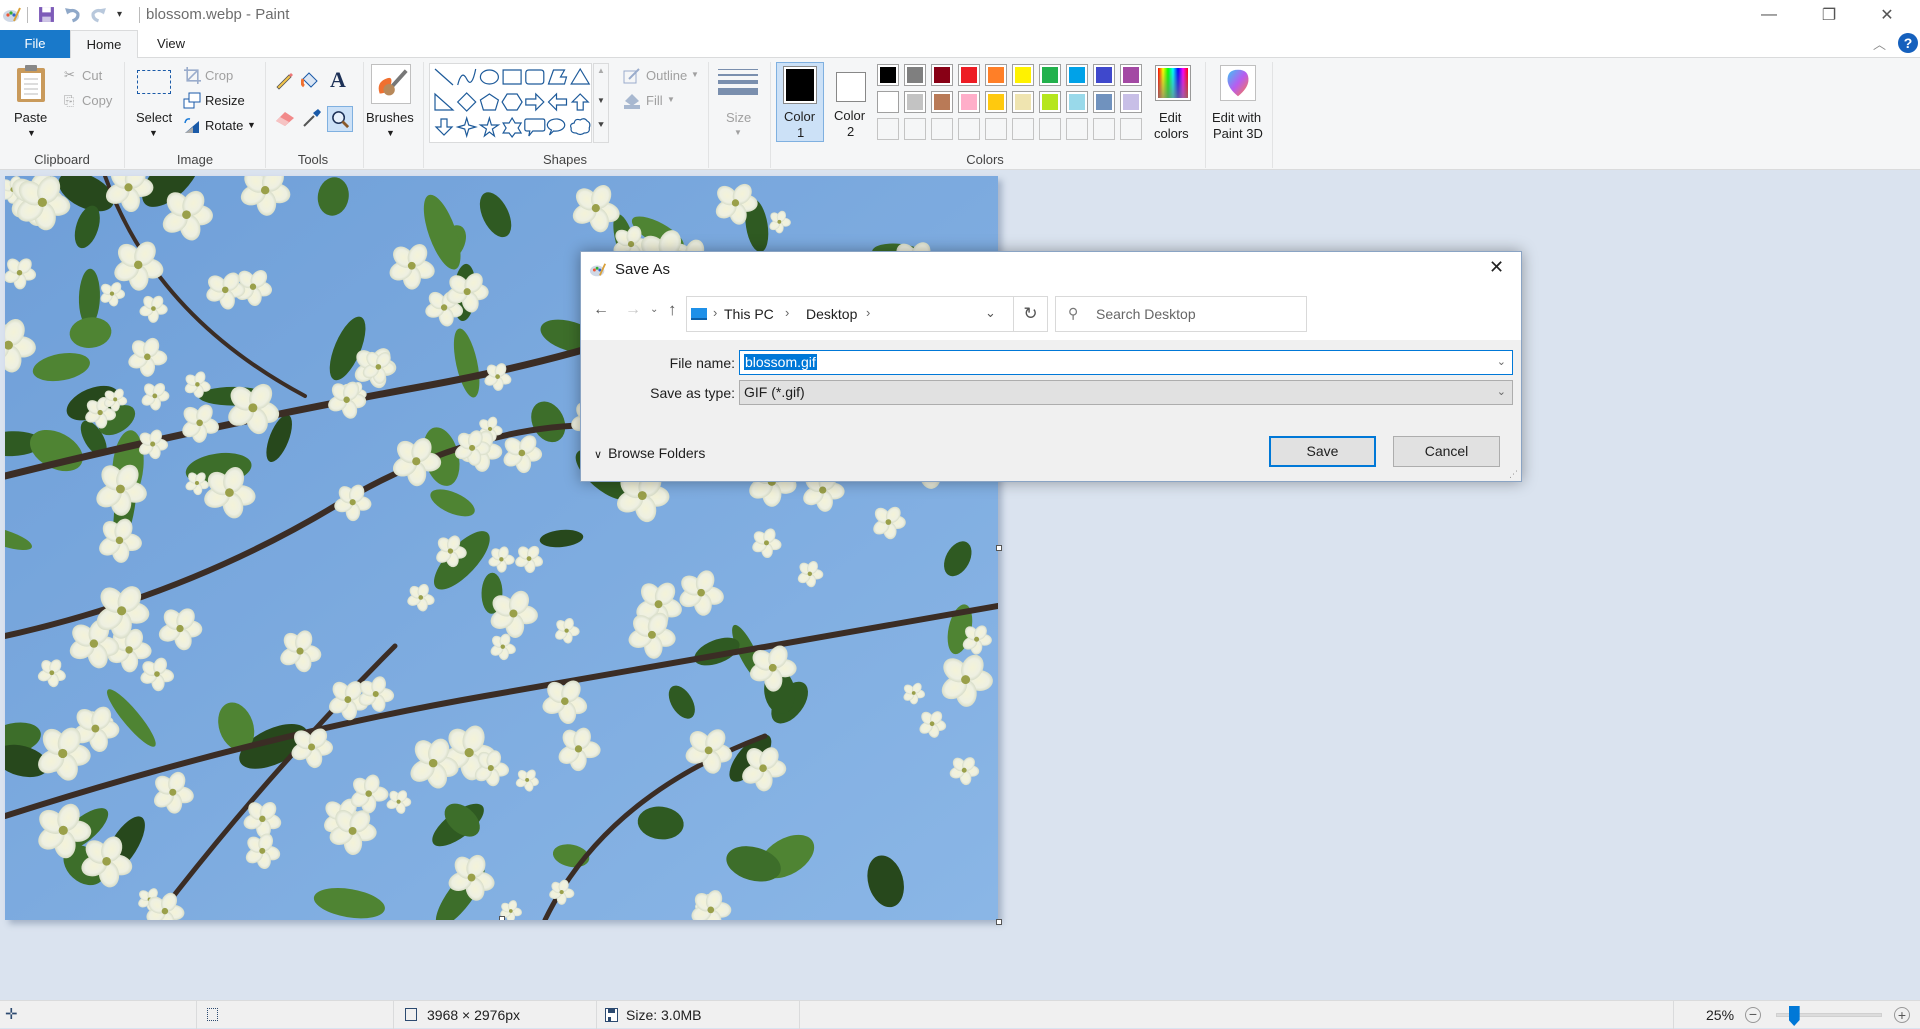  I want to click on paste-button: Paste, so click(30, 117).